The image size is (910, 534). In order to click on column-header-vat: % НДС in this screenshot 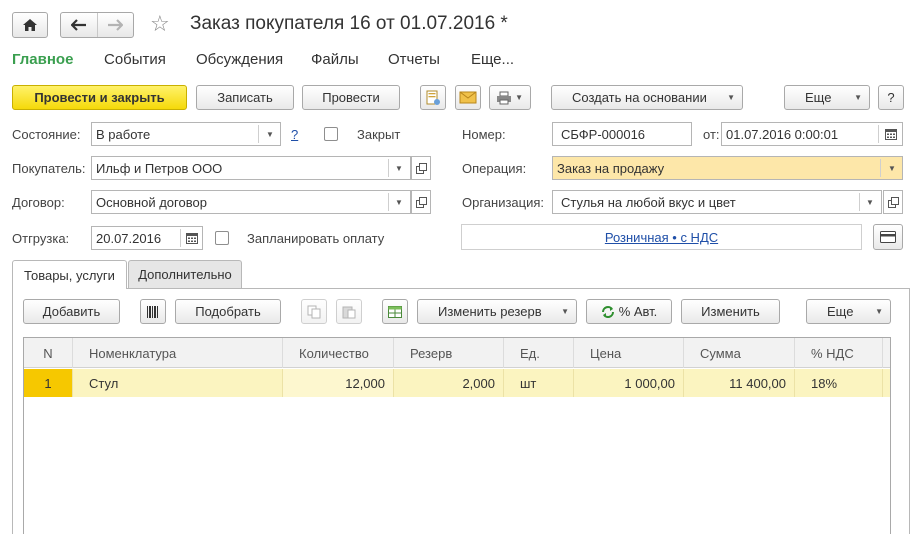, I will do `click(839, 353)`.